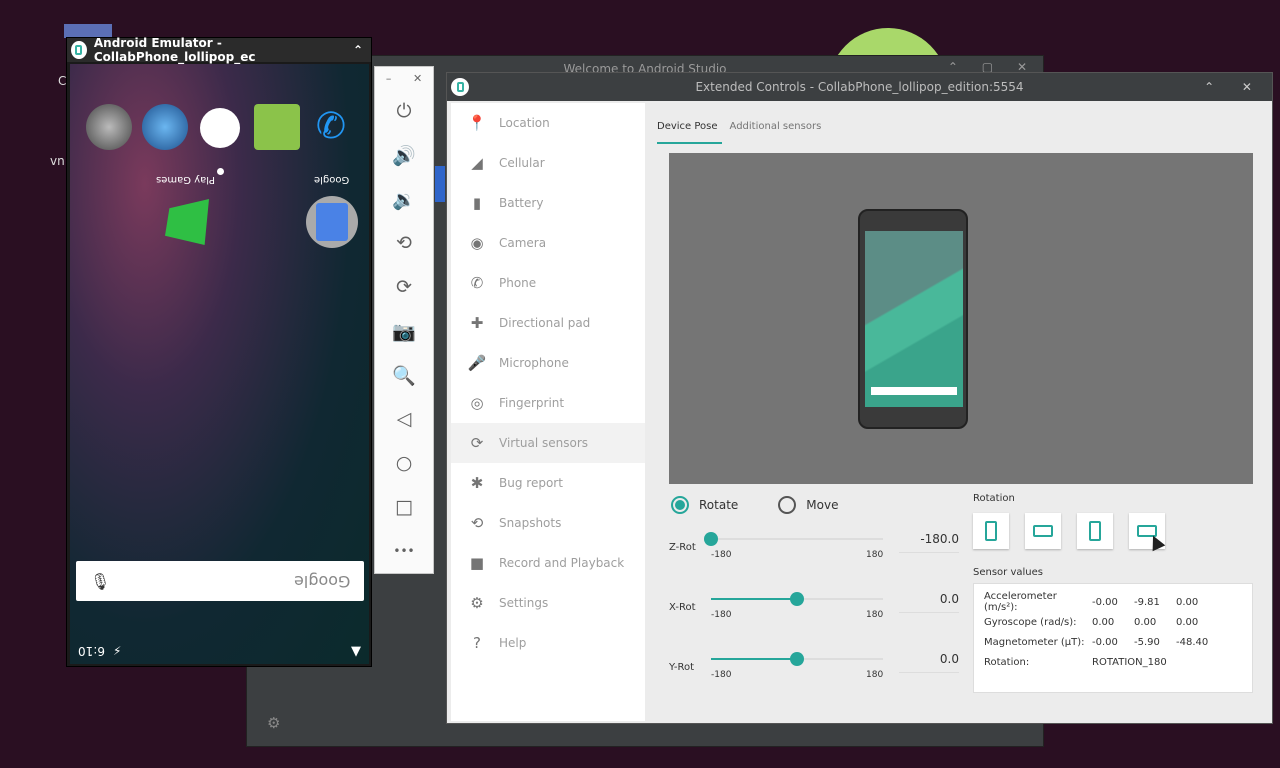 This screenshot has height=768, width=1280. I want to click on sidebar-item-cellular: ◢ Cellular, so click(548, 163).